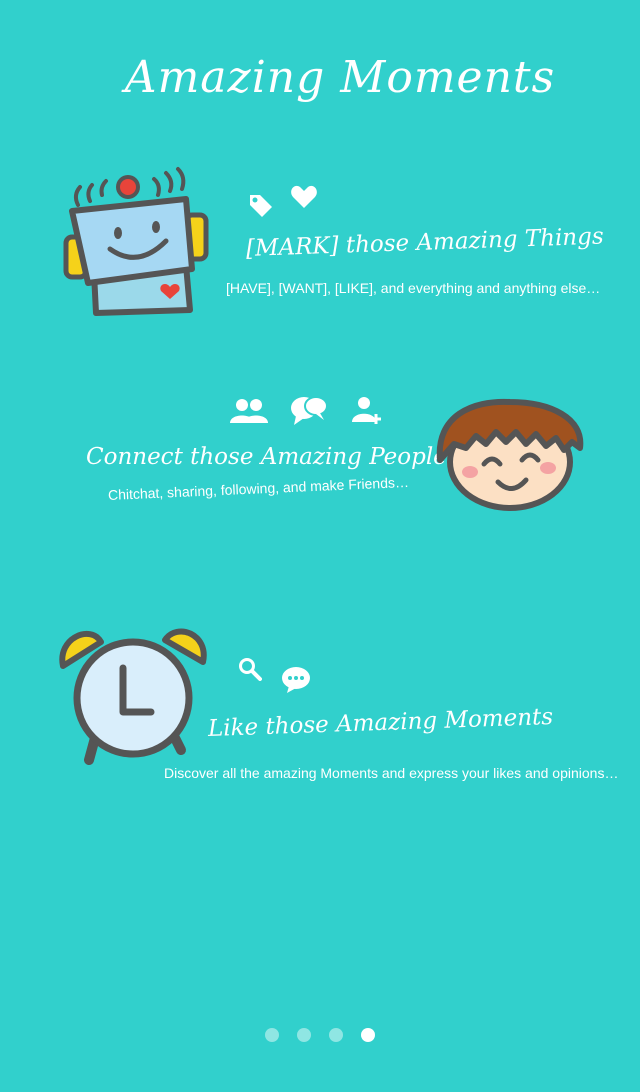 Image resolution: width=640 pixels, height=1092 pixels. Describe the element at coordinates (368, 1035) in the screenshot. I see `page-dot-4-active` at that location.